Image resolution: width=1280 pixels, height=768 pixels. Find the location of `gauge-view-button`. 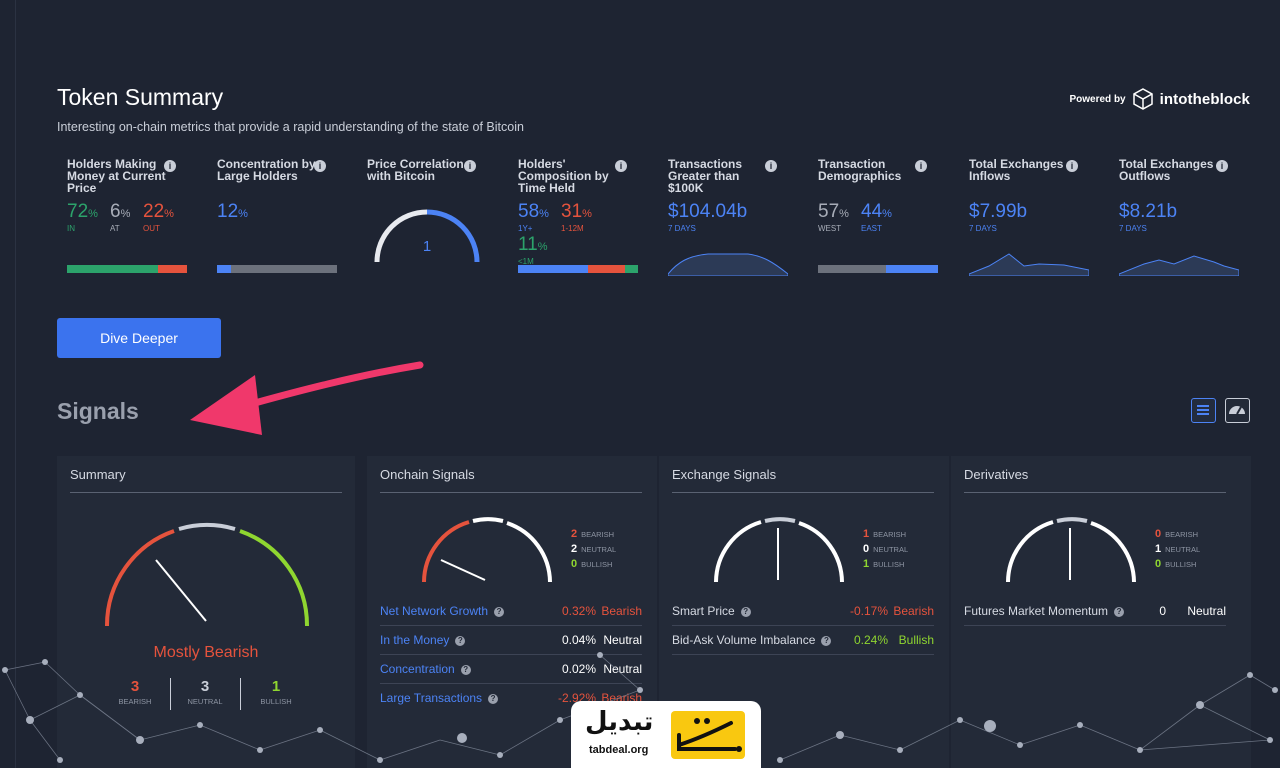

gauge-view-button is located at coordinates (1237, 410).